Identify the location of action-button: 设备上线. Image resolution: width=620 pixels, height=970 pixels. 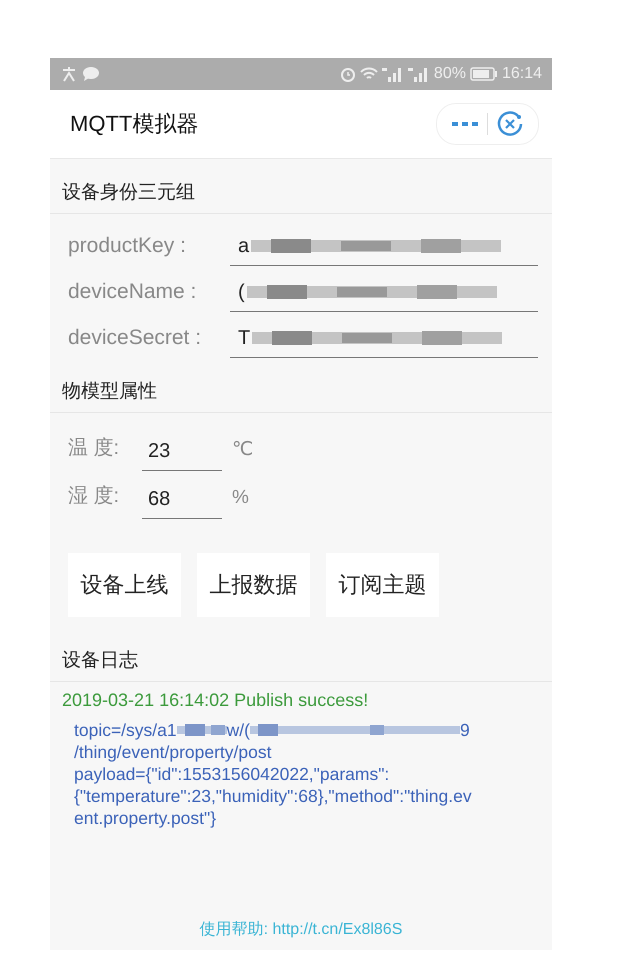
(124, 585).